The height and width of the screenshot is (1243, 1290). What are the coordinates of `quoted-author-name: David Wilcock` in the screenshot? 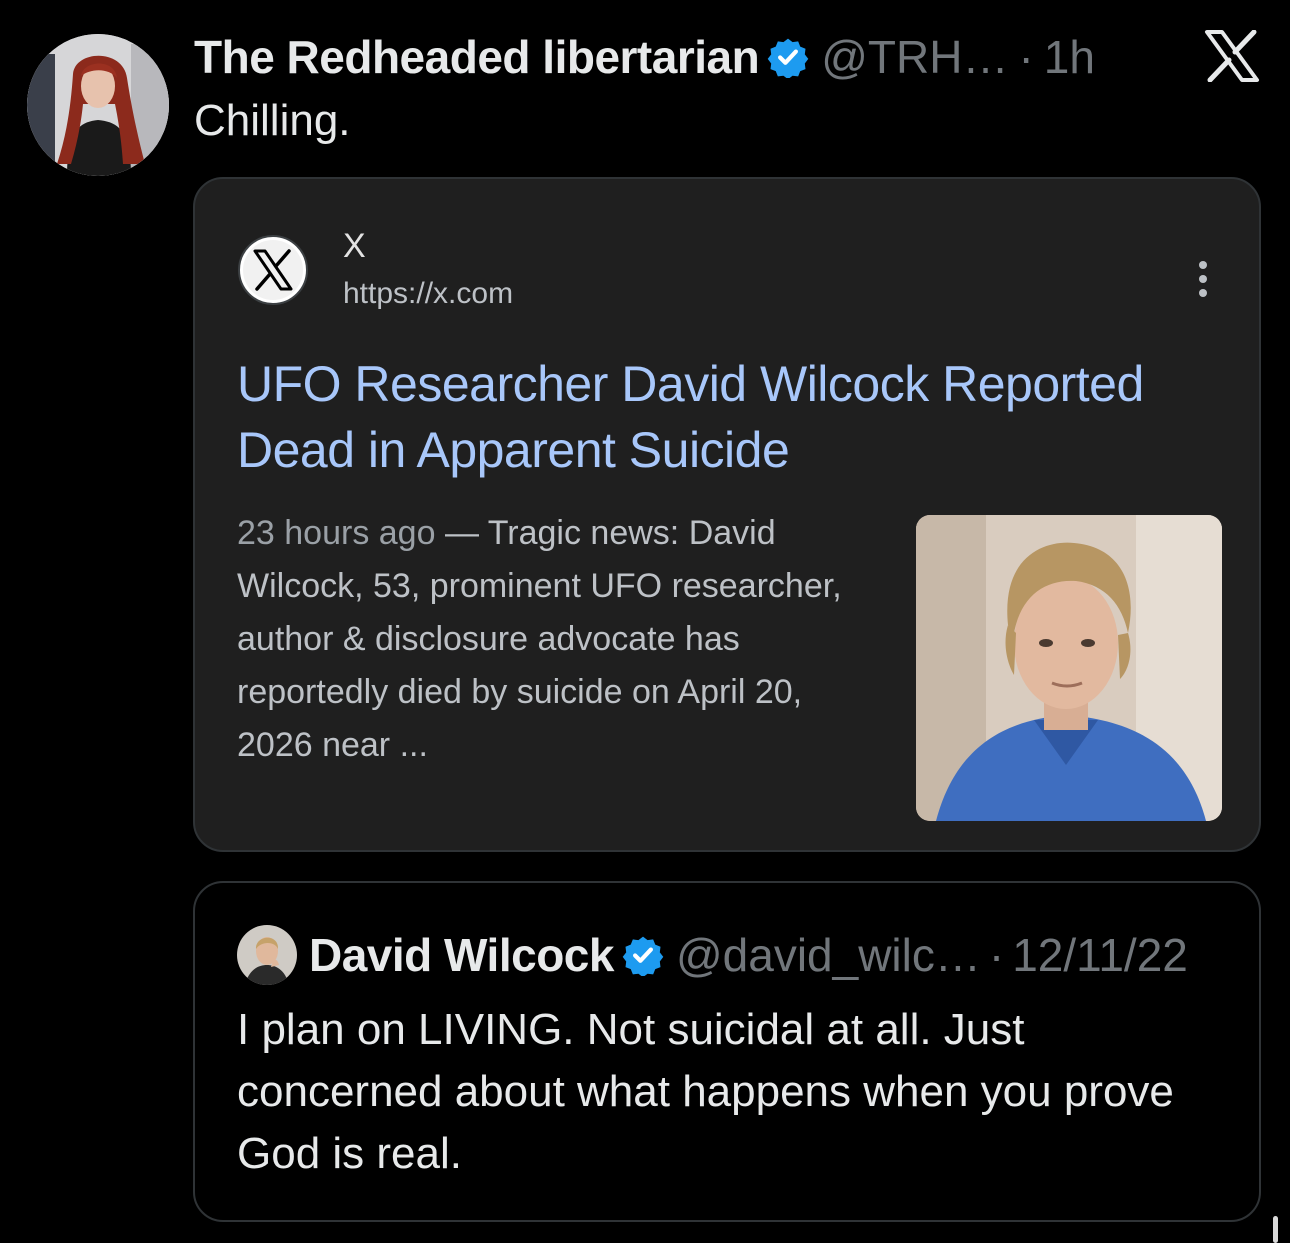 It's located at (461, 955).